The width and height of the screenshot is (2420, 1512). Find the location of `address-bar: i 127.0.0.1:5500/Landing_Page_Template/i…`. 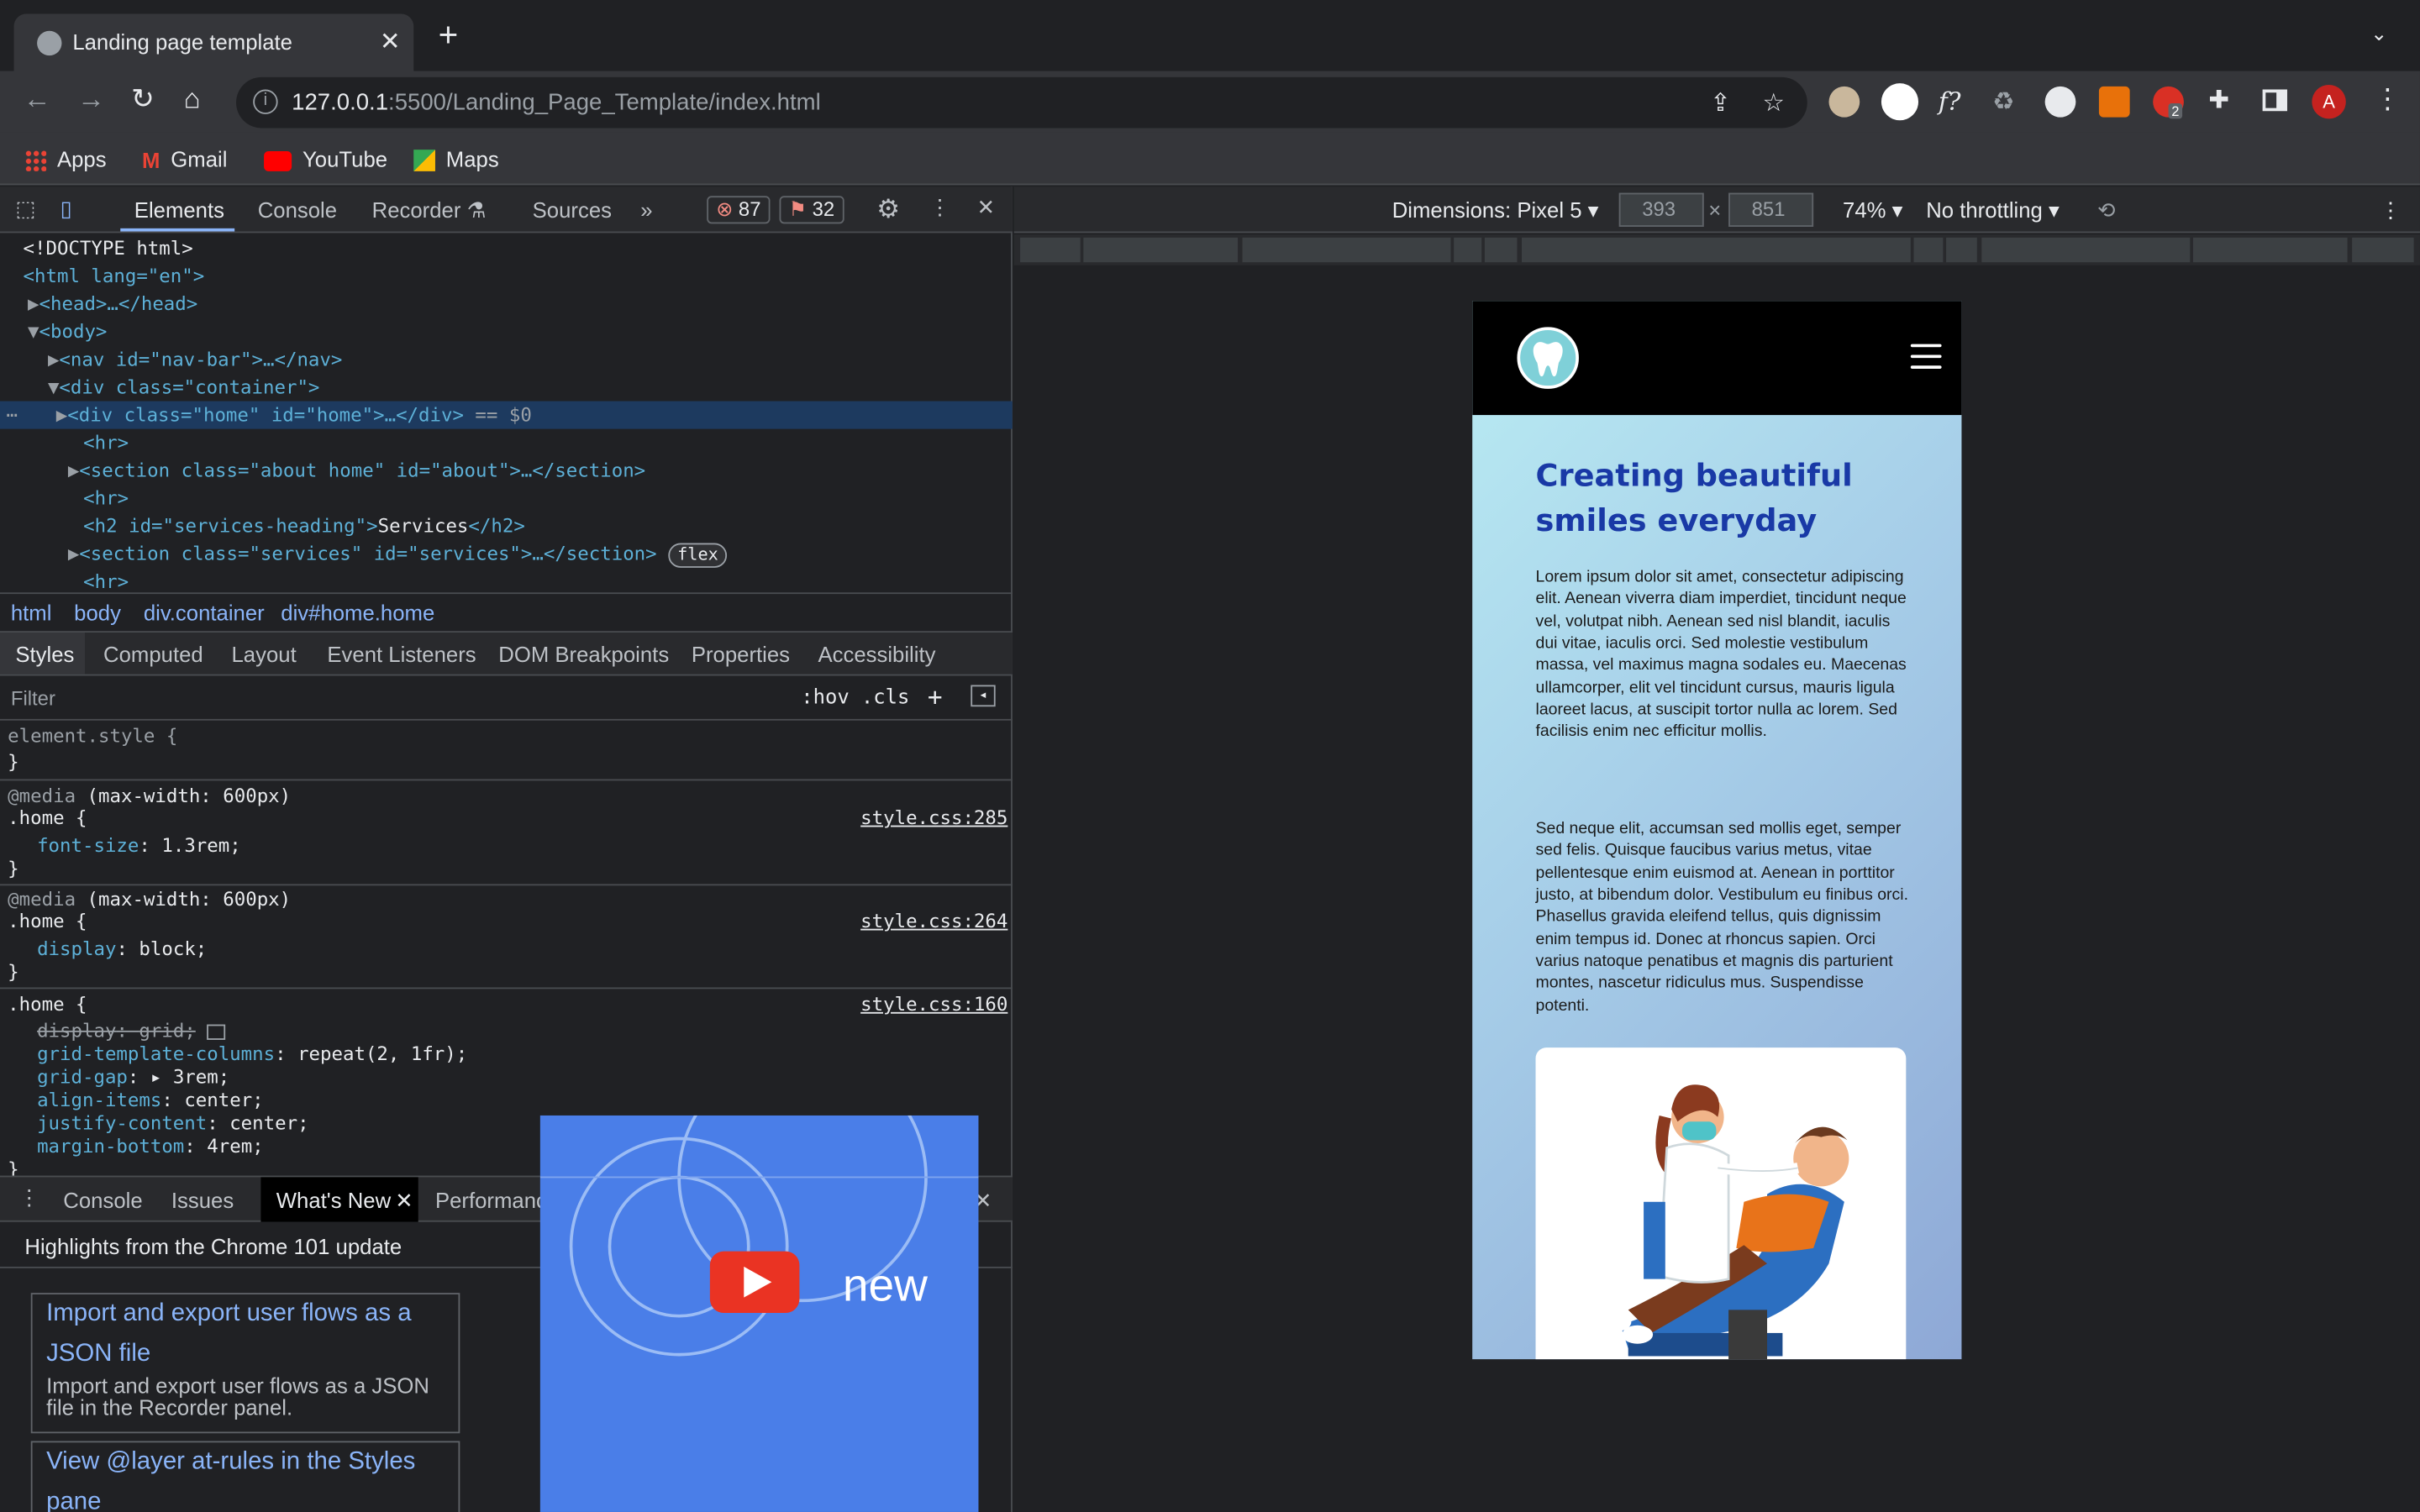

address-bar: i 127.0.0.1:5500/Landing_Page_Template/i… is located at coordinates (1022, 102).